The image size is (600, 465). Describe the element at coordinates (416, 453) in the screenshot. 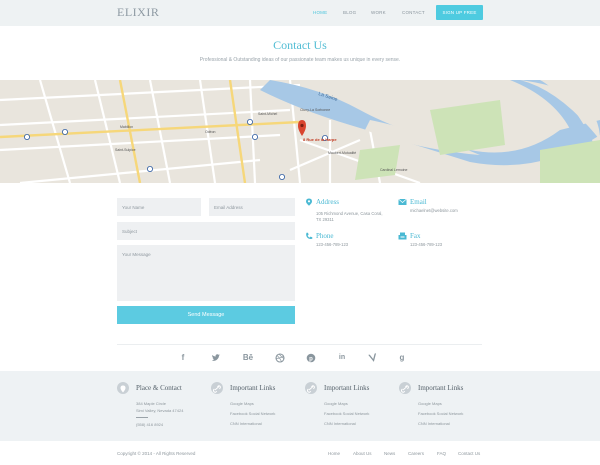

I see `bottom-link-careers: Careers` at that location.